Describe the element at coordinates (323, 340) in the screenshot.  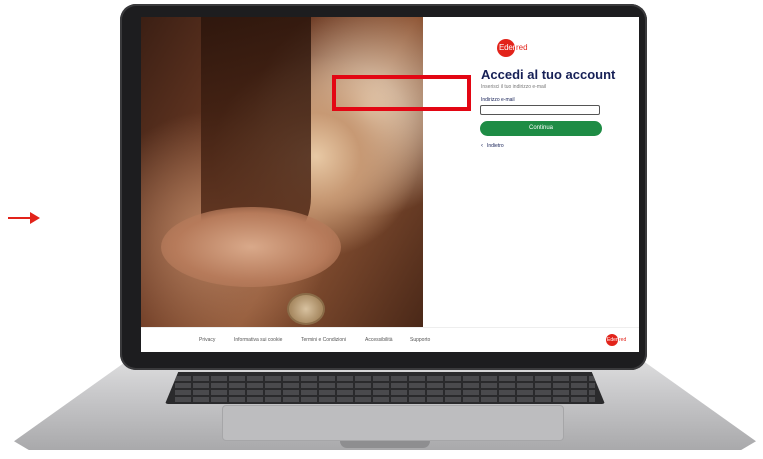
I see `footer-link-terms: Termini e Condizioni` at that location.